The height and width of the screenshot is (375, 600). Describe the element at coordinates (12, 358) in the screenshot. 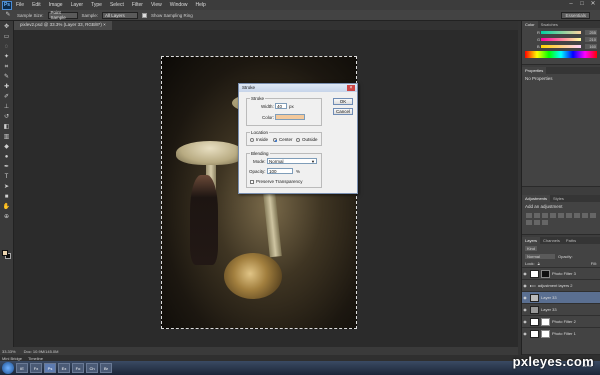

I see `tab-mini-bridge: Mini Bridge` at that location.